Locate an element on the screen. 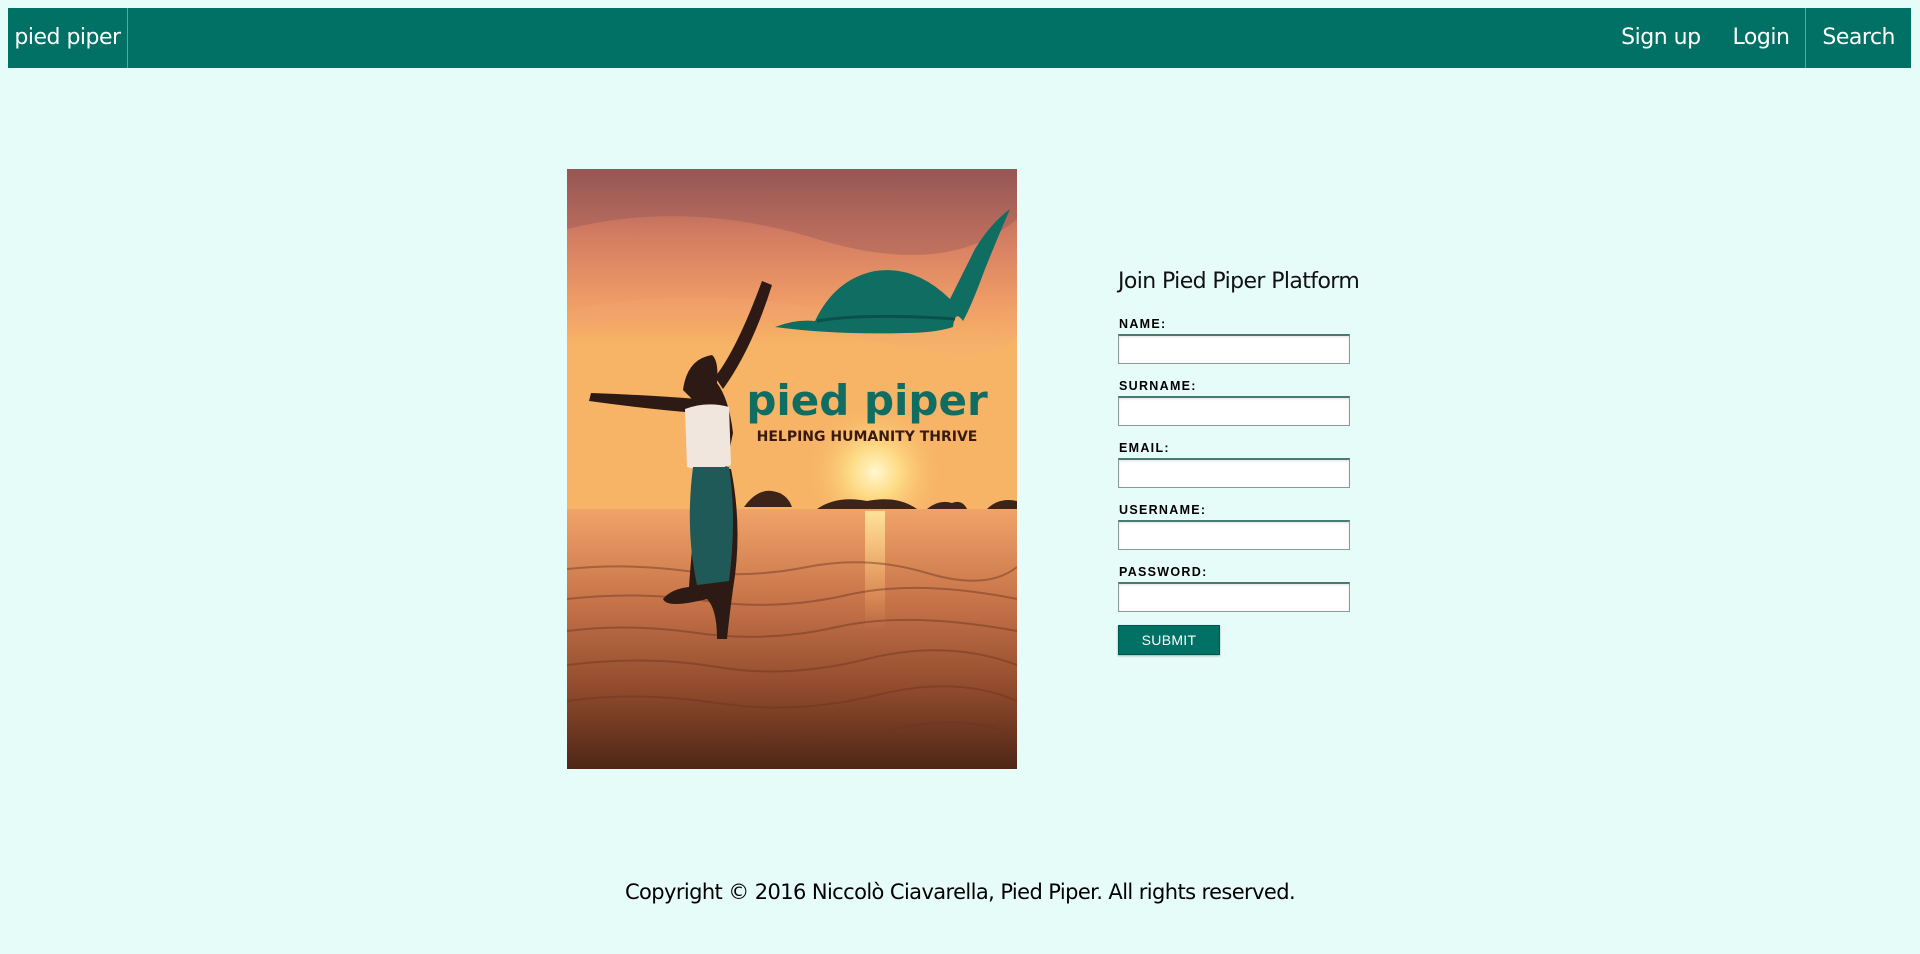  sunset-beach-photo: pied piper HELPING HUMANITY THRIVE is located at coordinates (792, 469).